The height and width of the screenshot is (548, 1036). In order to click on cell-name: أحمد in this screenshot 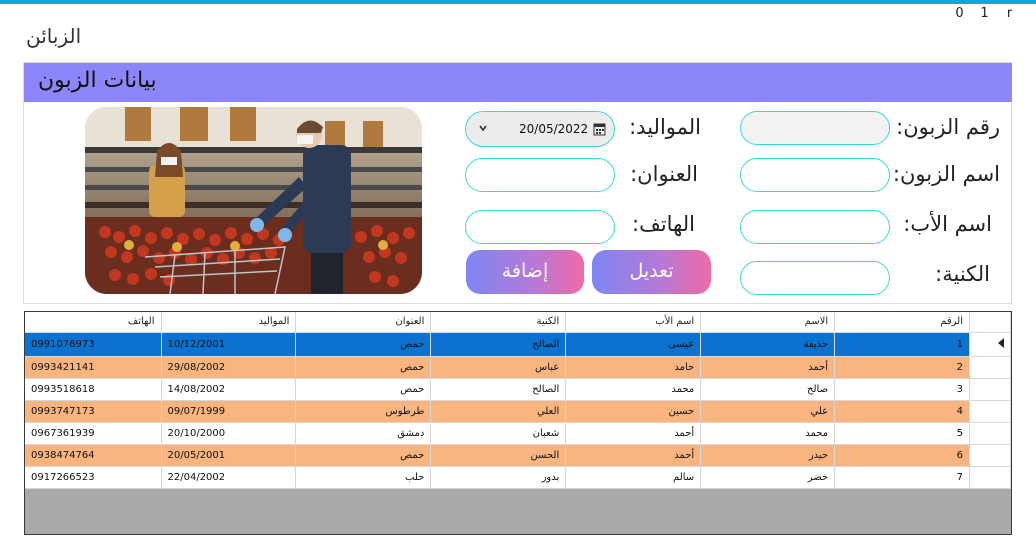, I will do `click(768, 367)`.